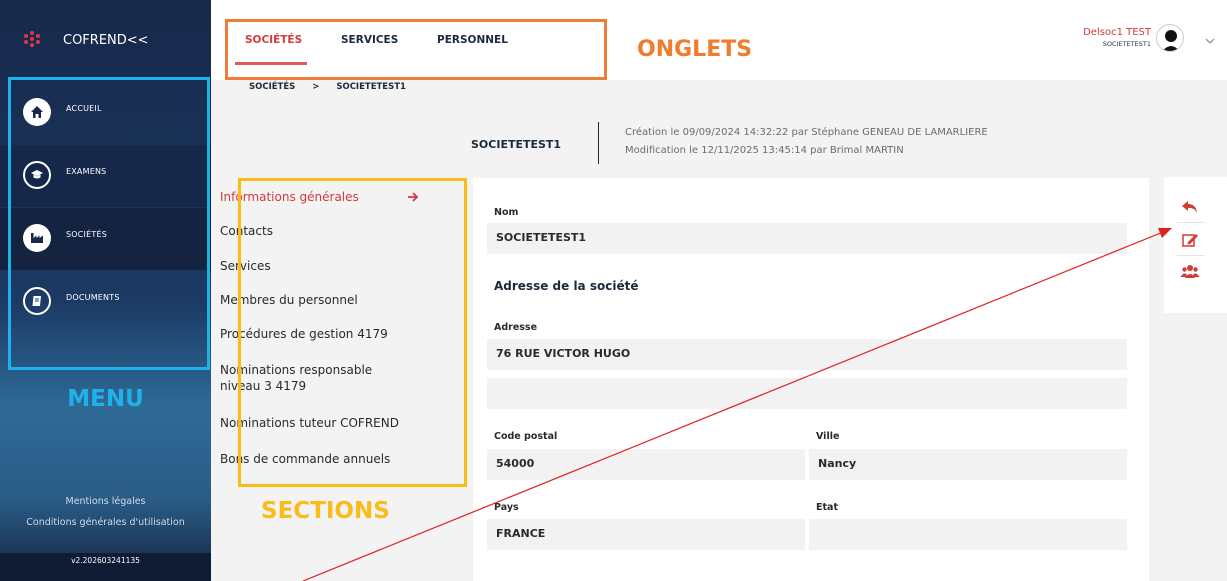  What do you see at coordinates (371, 87) in the screenshot?
I see `breadcrumb-current: SOCIETETEST1` at bounding box center [371, 87].